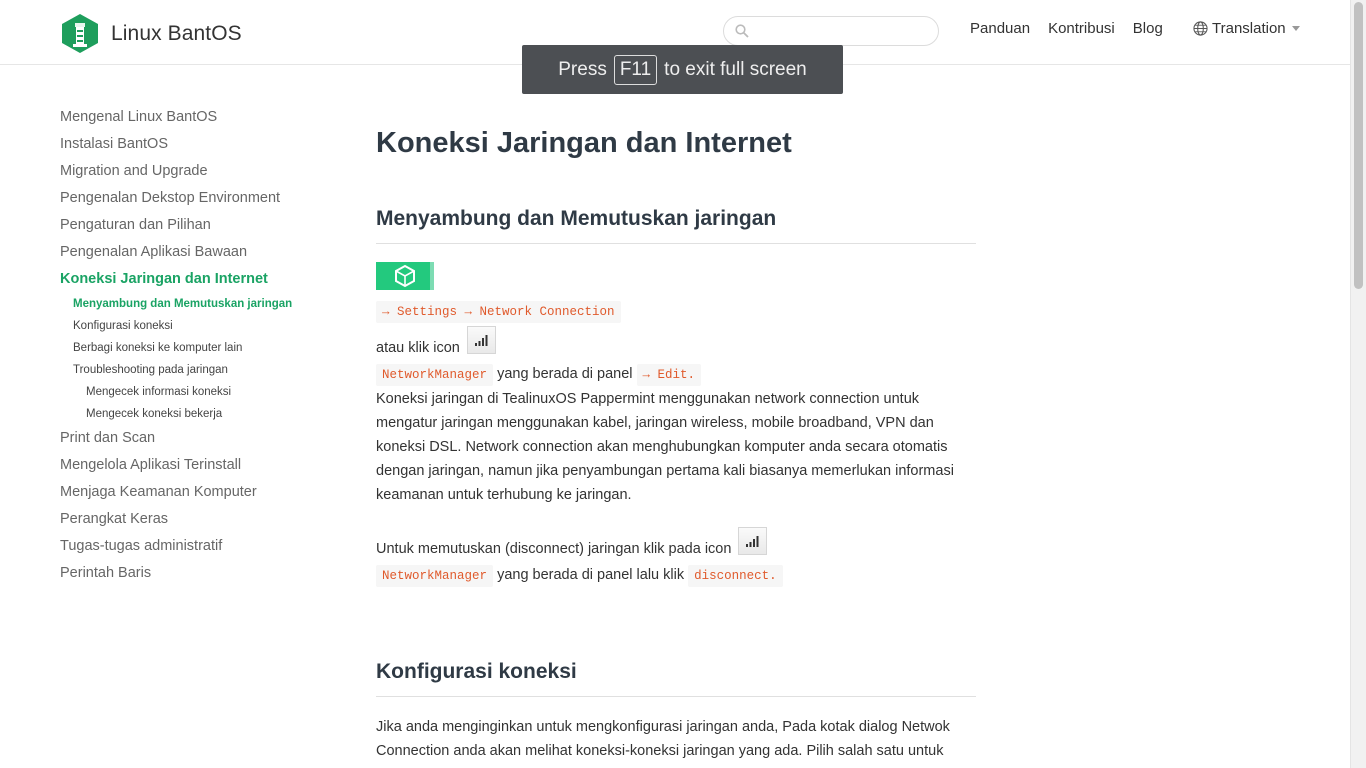  Describe the element at coordinates (582, 69) in the screenshot. I see `toast-prefix: Press` at that location.